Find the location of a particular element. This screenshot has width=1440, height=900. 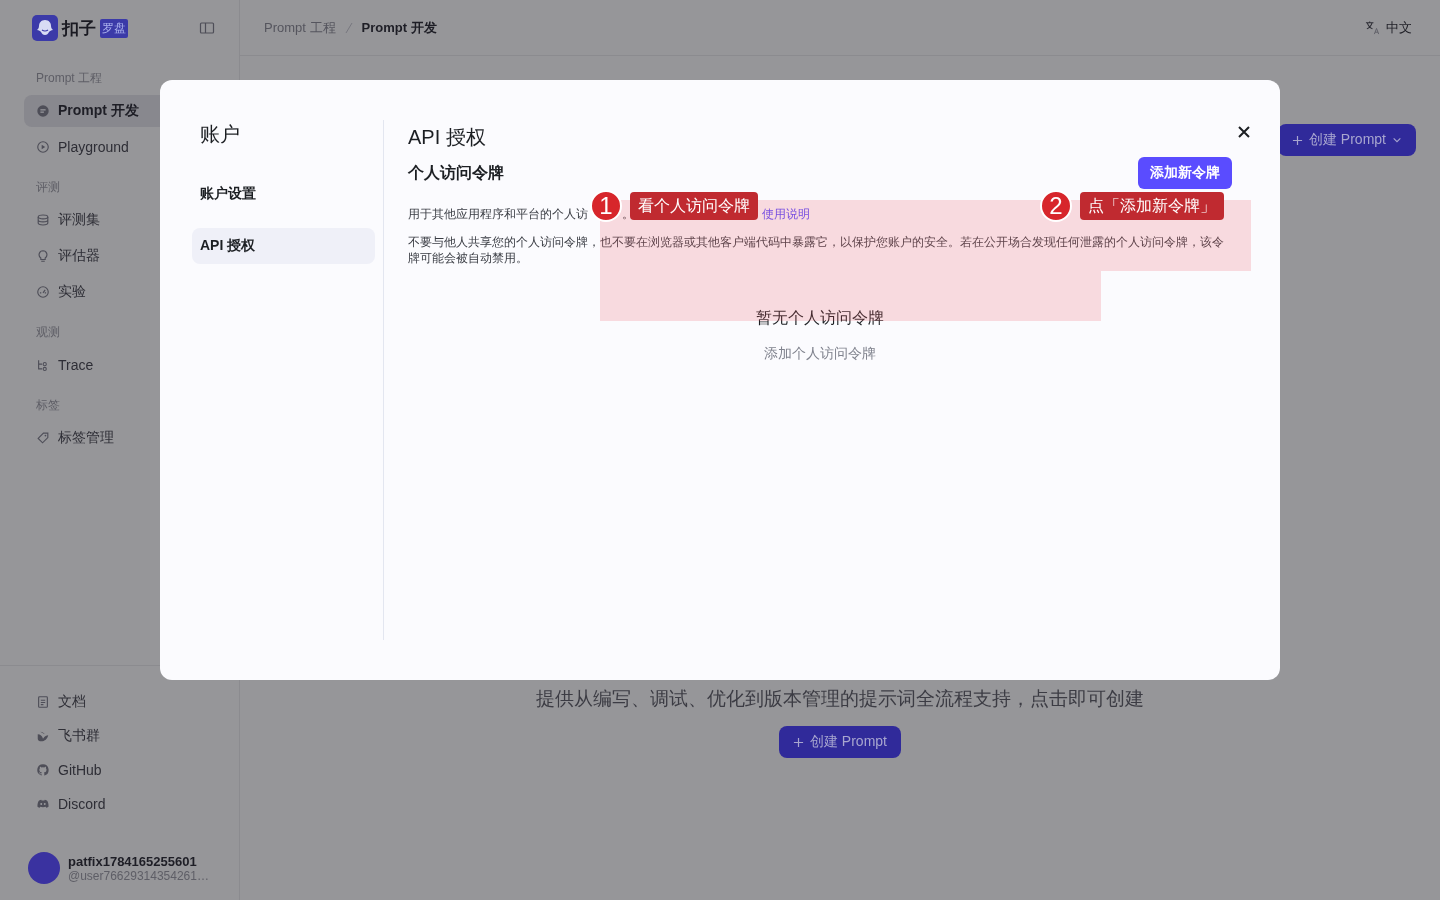

chat-icon is located at coordinates (43, 111).